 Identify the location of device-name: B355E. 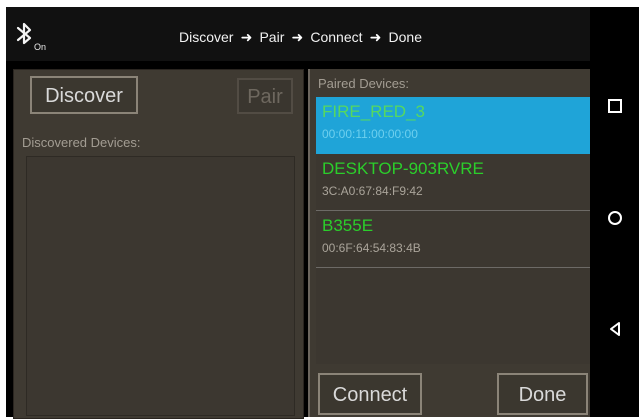
(348, 225).